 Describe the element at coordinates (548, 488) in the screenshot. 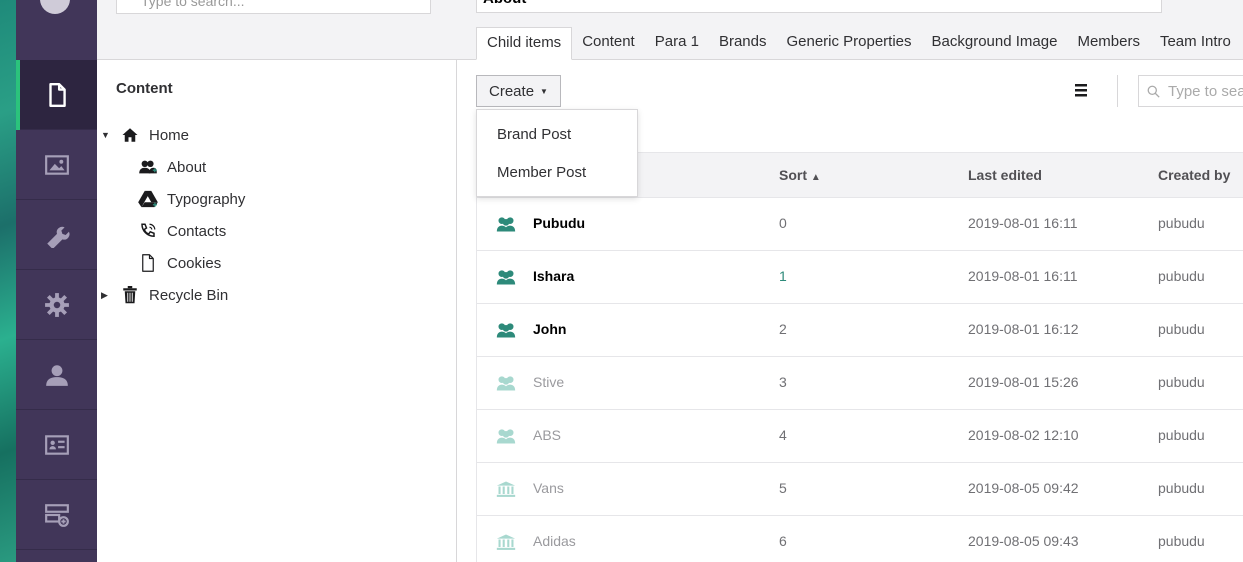

I see `row-name: Vans` at that location.